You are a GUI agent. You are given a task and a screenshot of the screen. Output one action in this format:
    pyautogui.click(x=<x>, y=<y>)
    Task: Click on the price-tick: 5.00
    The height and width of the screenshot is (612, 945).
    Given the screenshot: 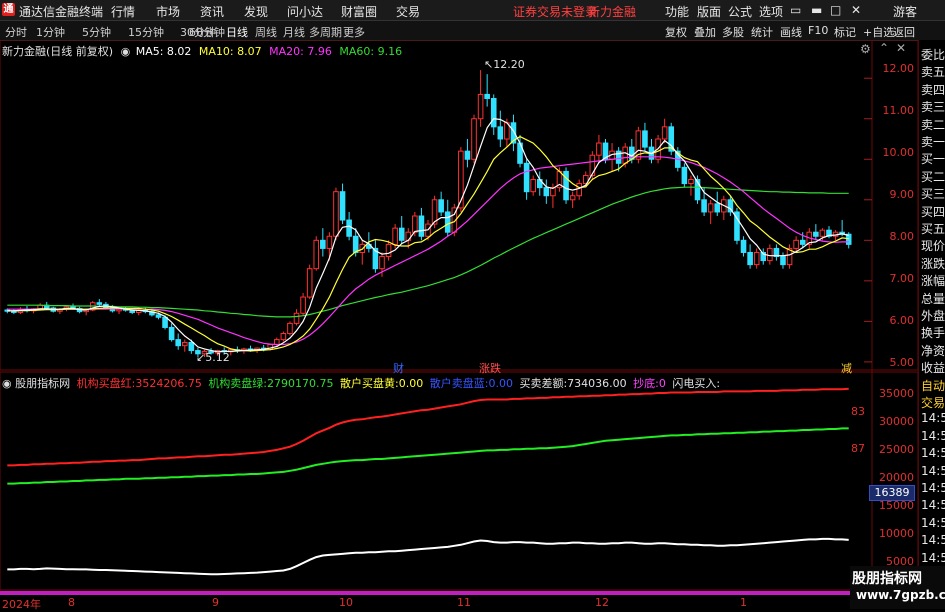 What is the action you would take?
    pyautogui.click(x=902, y=362)
    